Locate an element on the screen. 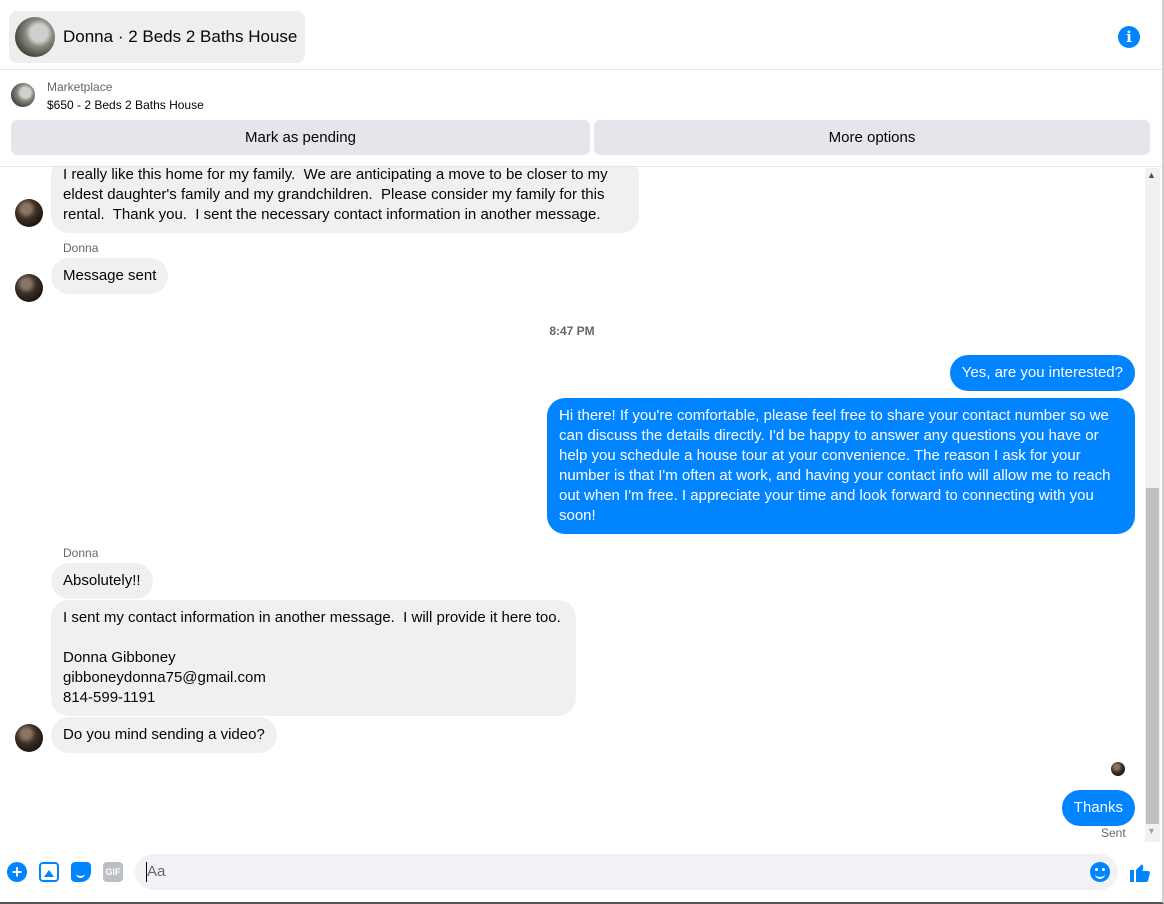  gif-icon: GIF is located at coordinates (113, 872).